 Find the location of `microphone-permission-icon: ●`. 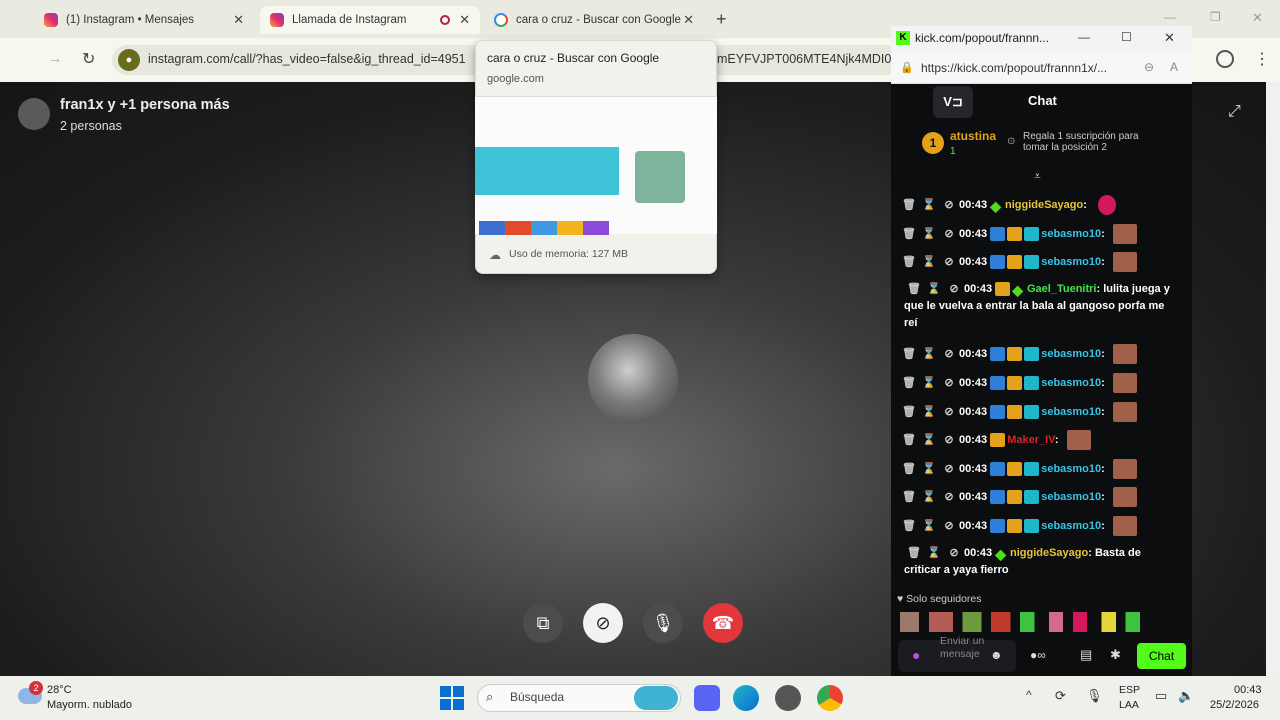

microphone-permission-icon: ● is located at coordinates (129, 60).